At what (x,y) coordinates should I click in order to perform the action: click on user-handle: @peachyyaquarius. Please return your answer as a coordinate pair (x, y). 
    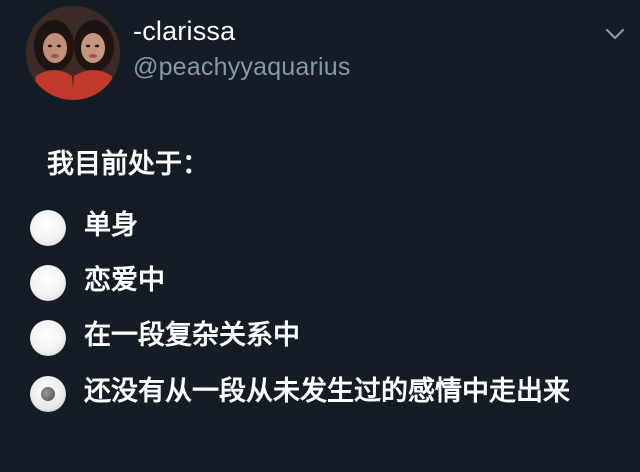
    Looking at the image, I should click on (242, 67).